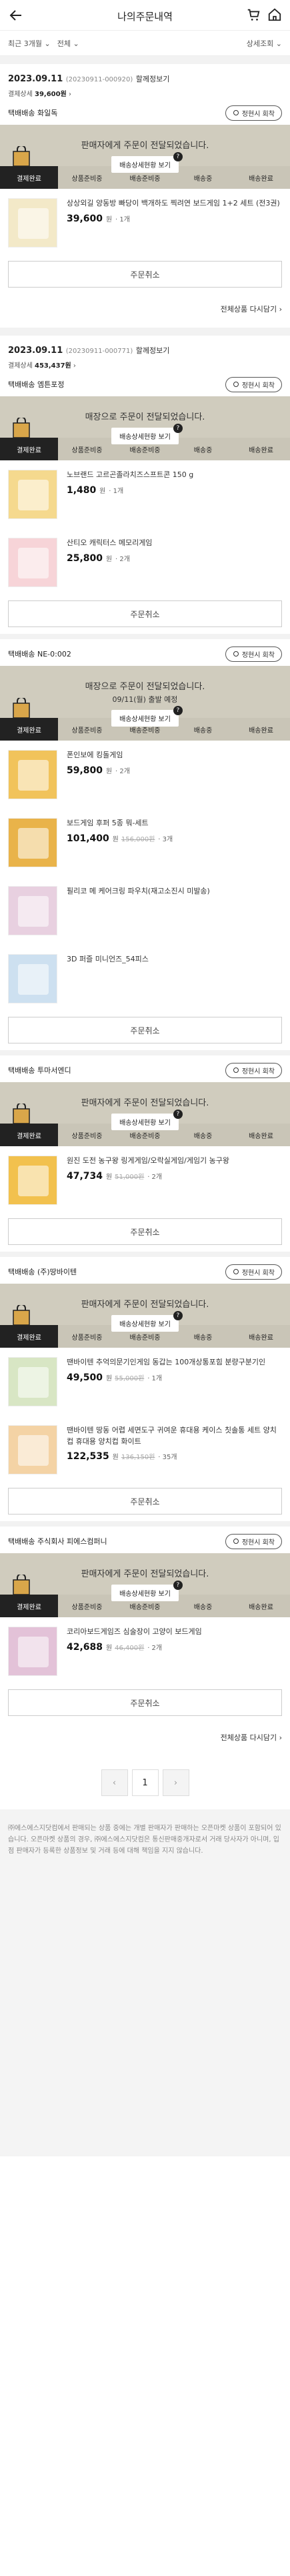  I want to click on product-name: 땐바이텐 추억의문기인게임 동갑는 100개상통포힘 분량구분기인, so click(174, 1362).